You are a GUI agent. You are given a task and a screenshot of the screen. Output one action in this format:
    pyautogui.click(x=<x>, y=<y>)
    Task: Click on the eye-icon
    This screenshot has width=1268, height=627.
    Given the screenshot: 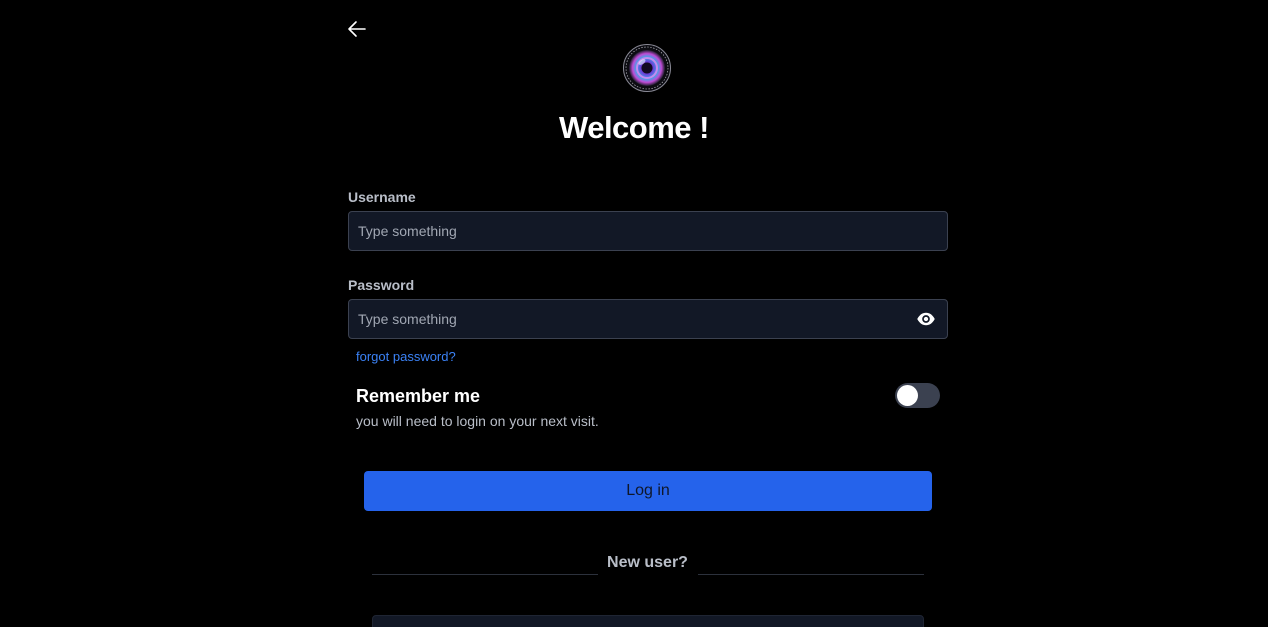 What is the action you would take?
    pyautogui.click(x=926, y=319)
    